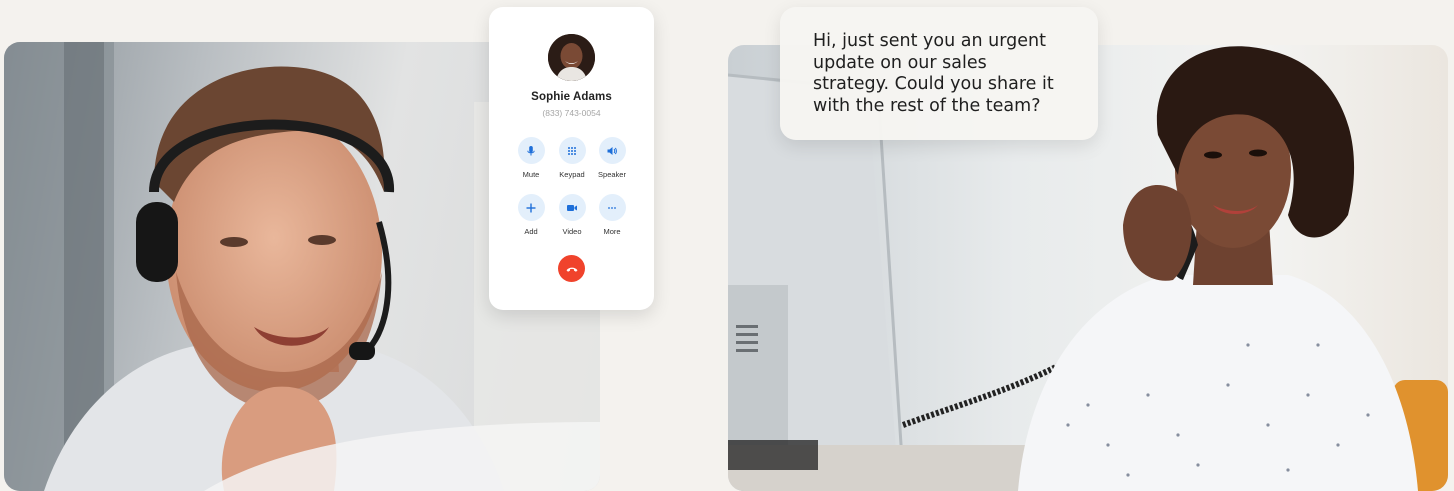  Describe the element at coordinates (612, 231) in the screenshot. I see `more-label: More` at that location.